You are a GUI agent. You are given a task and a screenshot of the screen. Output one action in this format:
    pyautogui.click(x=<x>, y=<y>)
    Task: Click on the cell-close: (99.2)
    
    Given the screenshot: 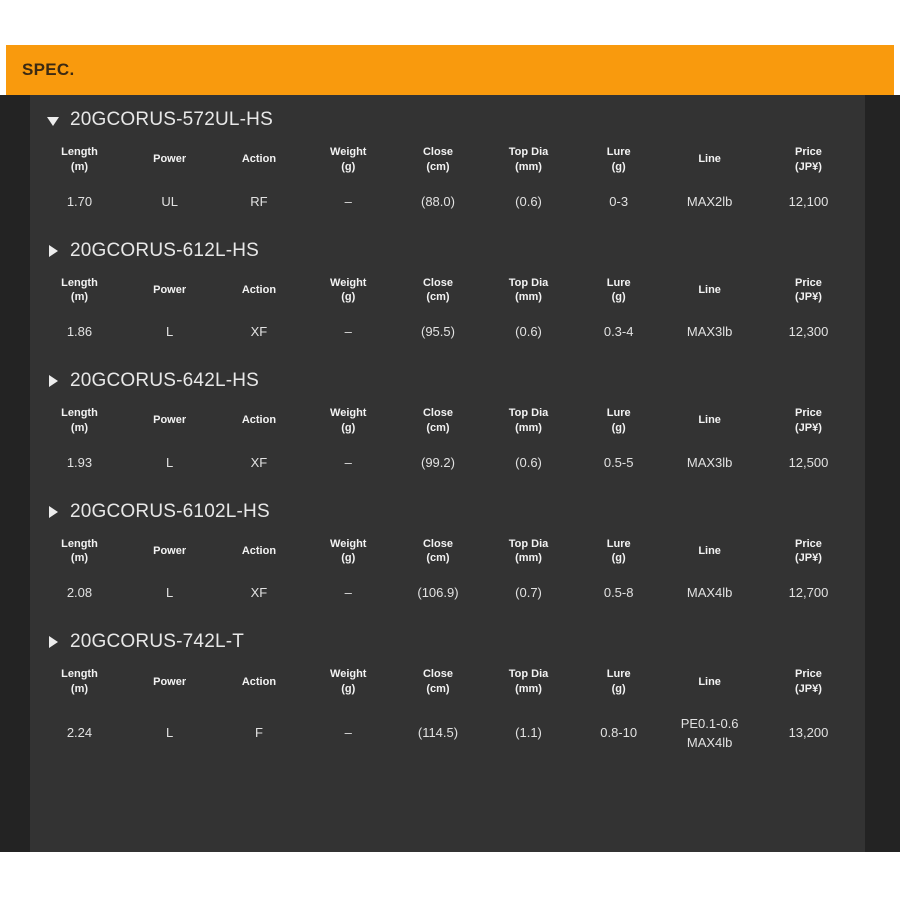 What is the action you would take?
    pyautogui.click(x=437, y=462)
    